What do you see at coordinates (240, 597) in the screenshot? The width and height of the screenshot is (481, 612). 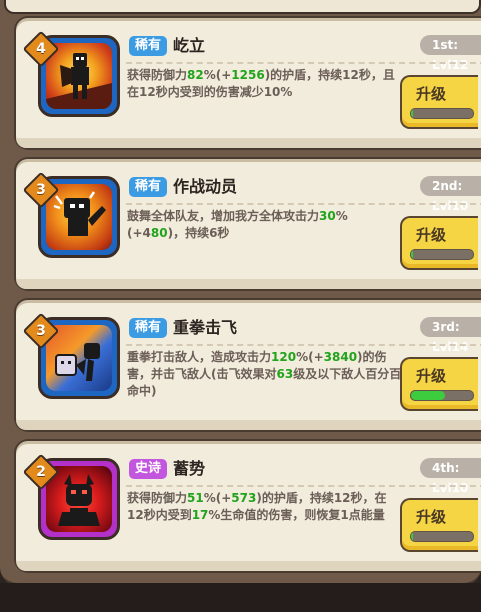 I see `screen-bottom` at bounding box center [240, 597].